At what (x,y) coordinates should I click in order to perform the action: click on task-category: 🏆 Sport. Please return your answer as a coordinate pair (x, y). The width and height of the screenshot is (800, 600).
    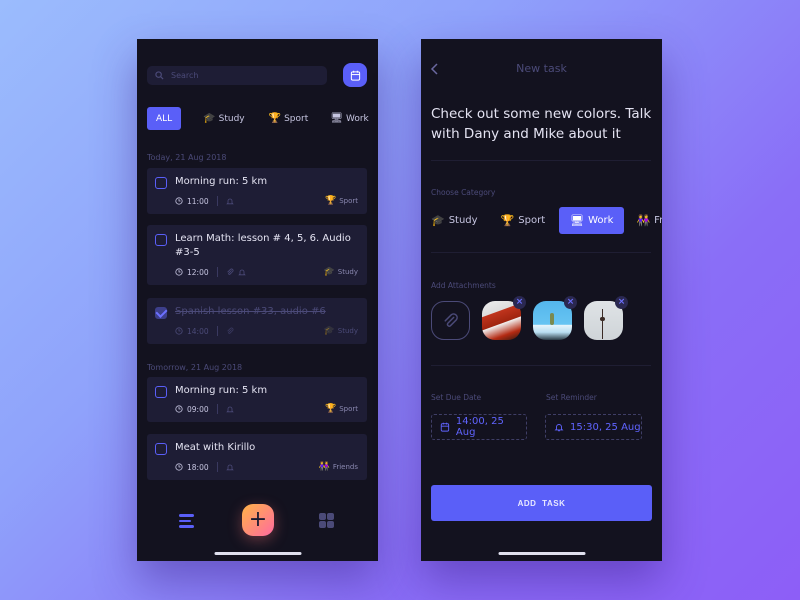
    Looking at the image, I should click on (341, 409).